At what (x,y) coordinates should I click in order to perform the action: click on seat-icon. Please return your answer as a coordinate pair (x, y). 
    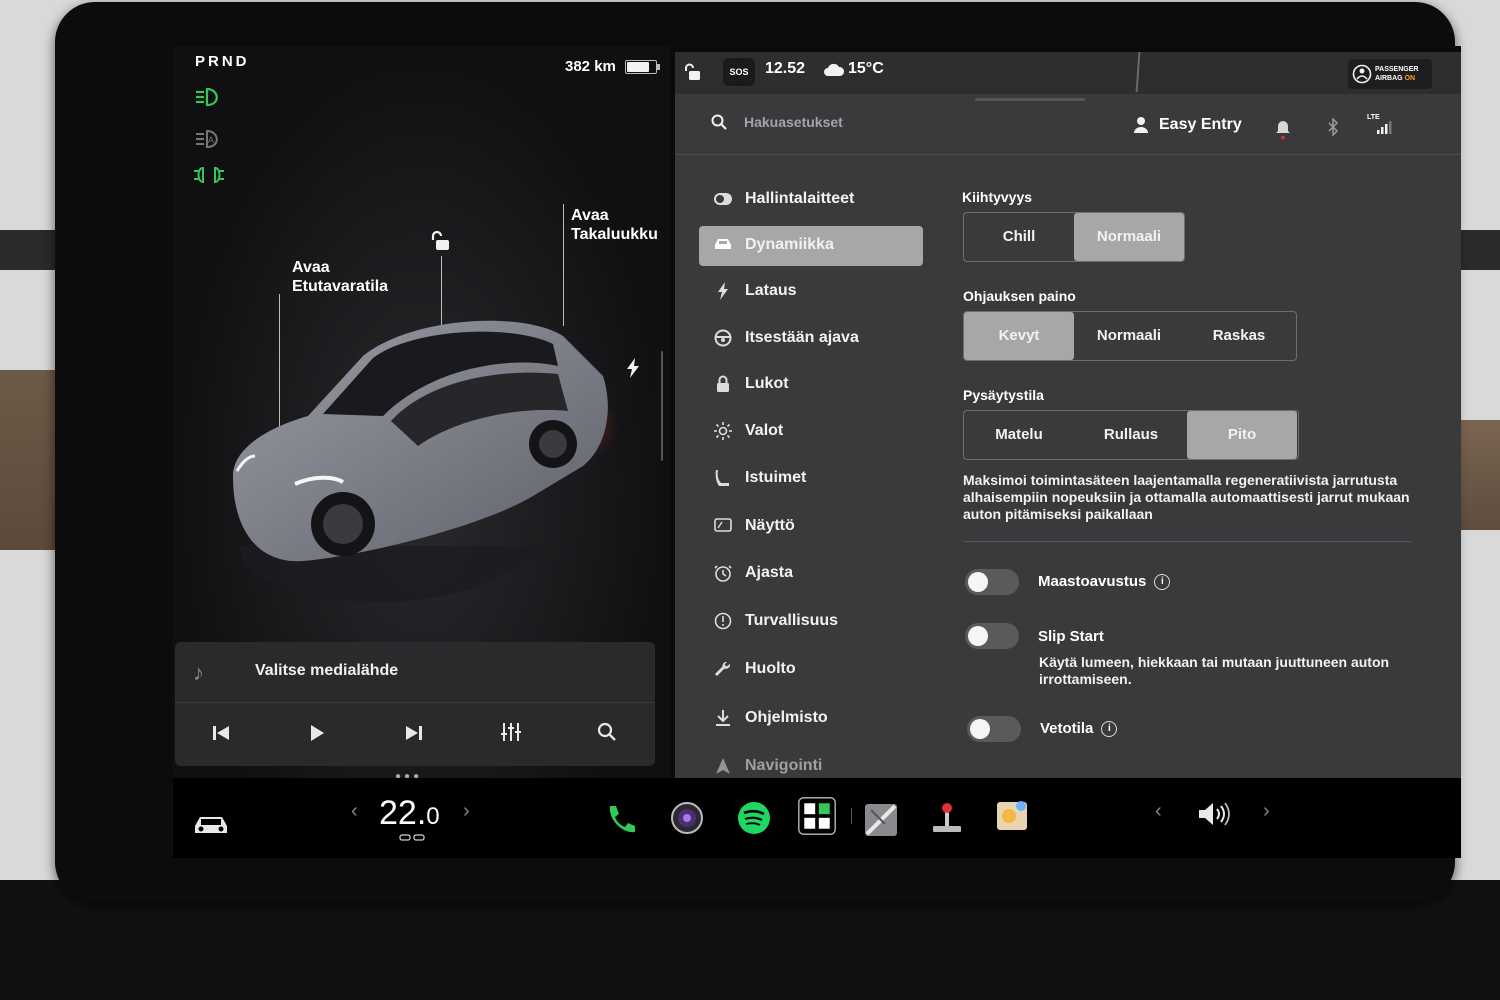
    Looking at the image, I should click on (723, 479).